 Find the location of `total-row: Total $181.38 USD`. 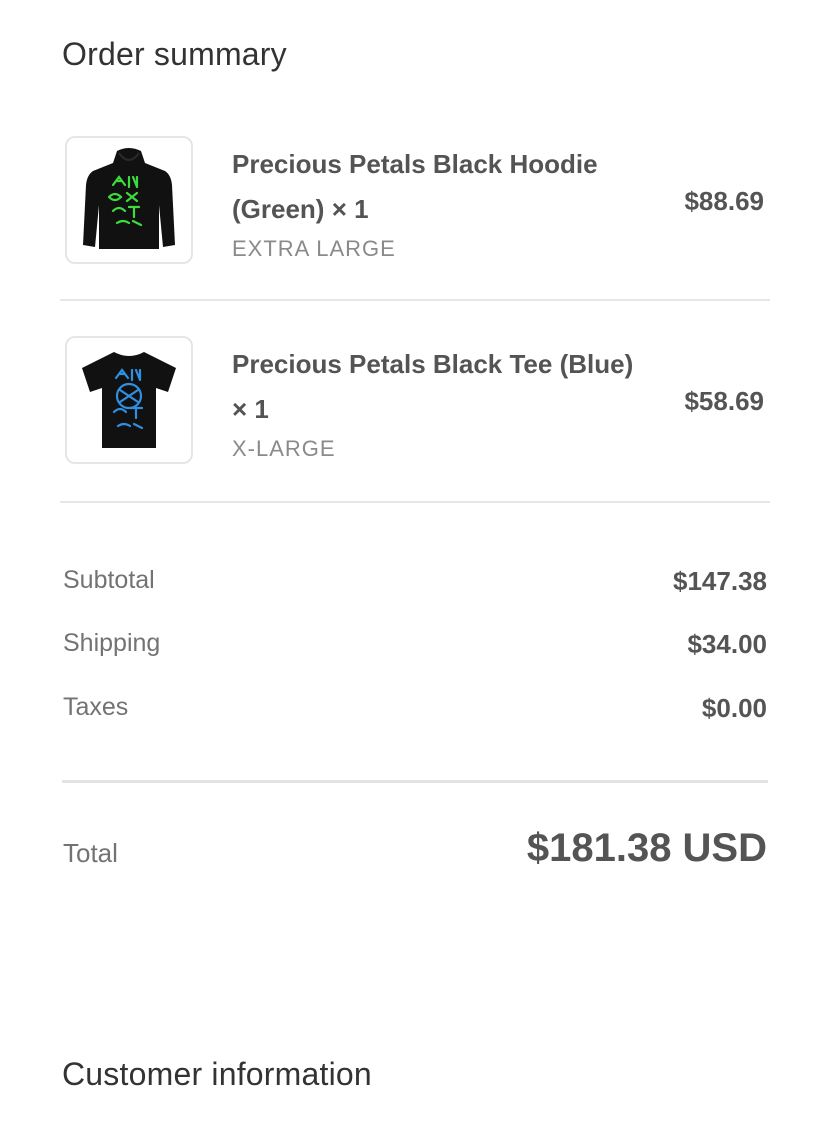

total-row: Total $181.38 USD is located at coordinates (415, 856).